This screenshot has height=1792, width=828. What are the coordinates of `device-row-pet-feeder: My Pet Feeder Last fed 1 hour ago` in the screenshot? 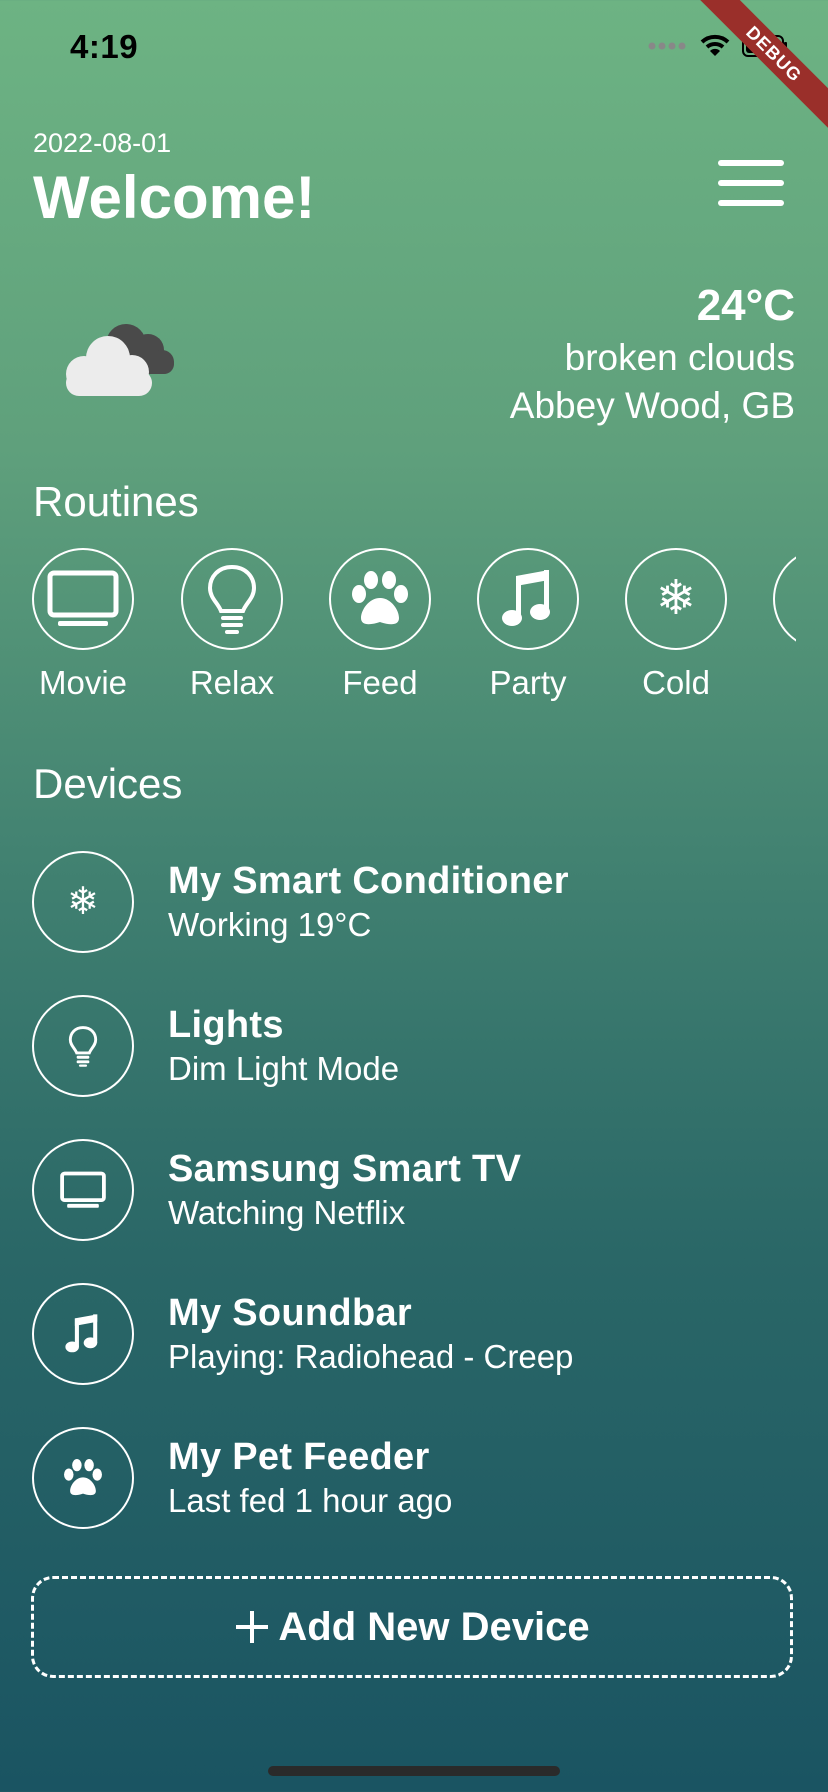 It's located at (412, 1478).